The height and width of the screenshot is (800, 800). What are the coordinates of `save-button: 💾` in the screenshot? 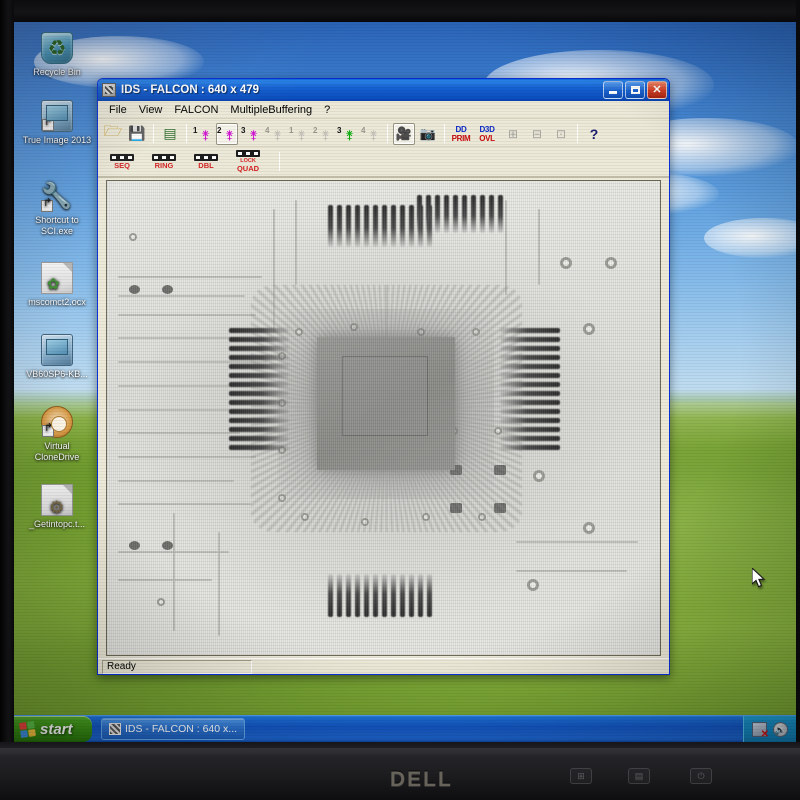 It's located at (137, 134).